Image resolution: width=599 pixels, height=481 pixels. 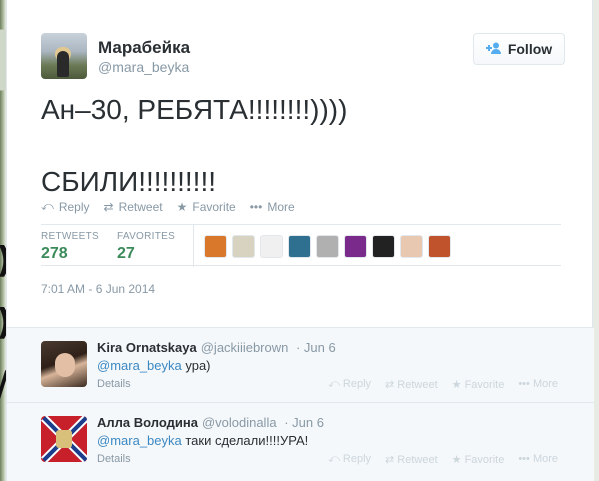 What do you see at coordinates (70, 236) in the screenshot?
I see `retweets-label: RETWEETS` at bounding box center [70, 236].